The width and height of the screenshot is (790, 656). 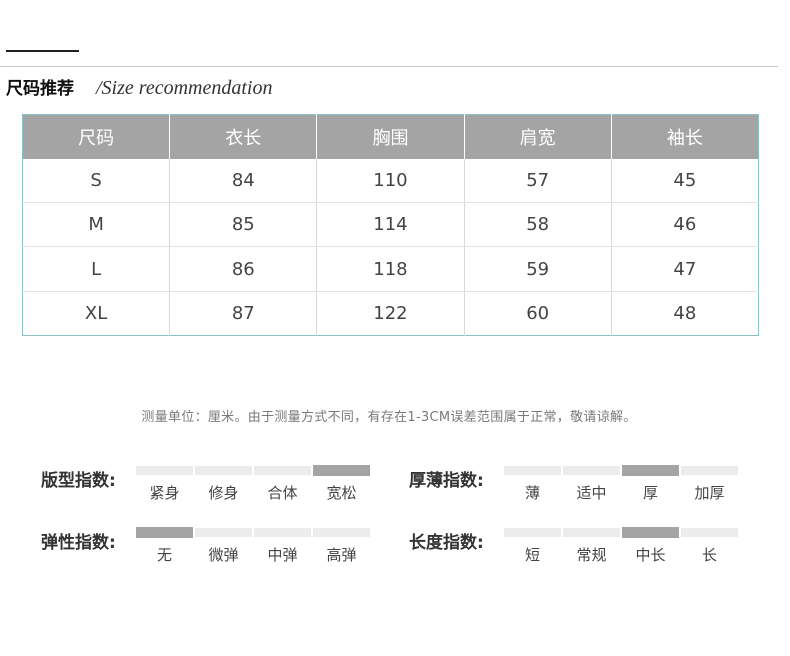 What do you see at coordinates (96, 181) in the screenshot?
I see `cell: S` at bounding box center [96, 181].